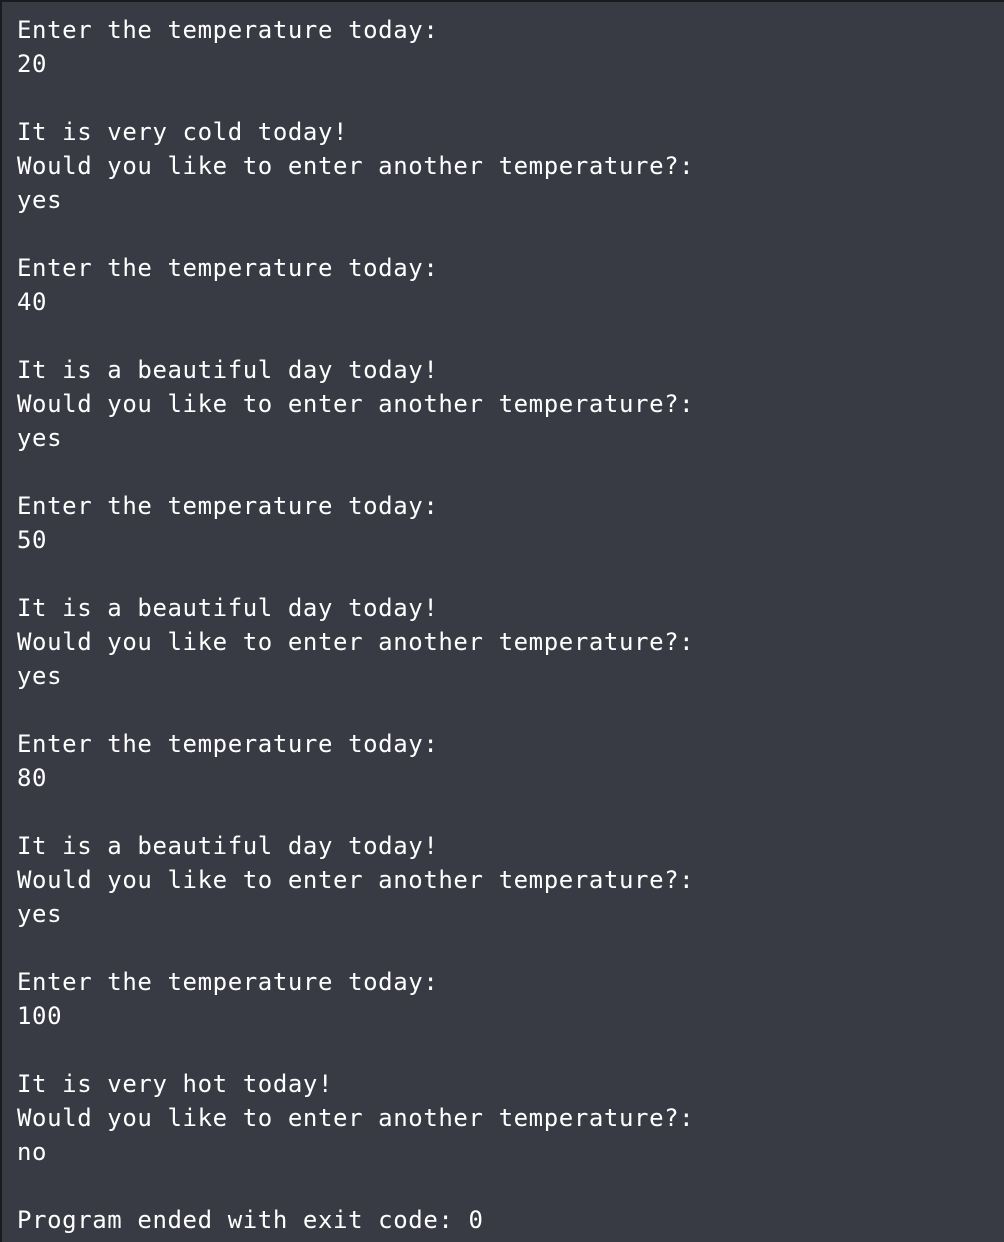 This screenshot has width=1004, height=1242. Describe the element at coordinates (183, 132) in the screenshot. I see `console-line: It is very cold today!` at that location.